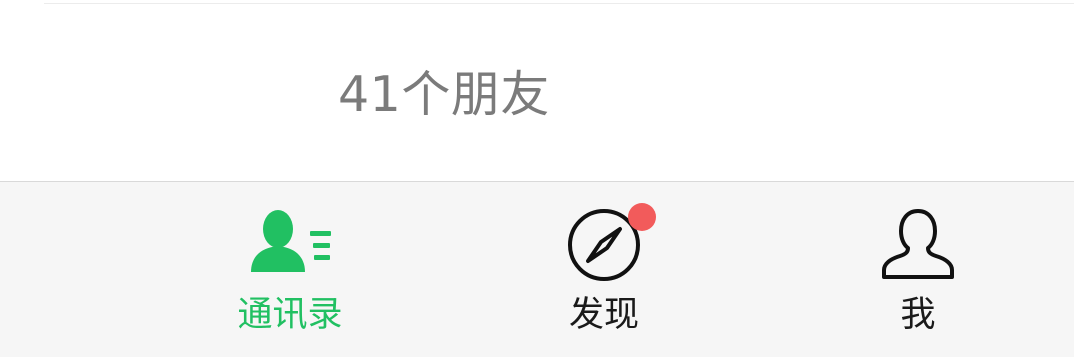  I want to click on tab-contacts: 通讯录, so click(290, 269).